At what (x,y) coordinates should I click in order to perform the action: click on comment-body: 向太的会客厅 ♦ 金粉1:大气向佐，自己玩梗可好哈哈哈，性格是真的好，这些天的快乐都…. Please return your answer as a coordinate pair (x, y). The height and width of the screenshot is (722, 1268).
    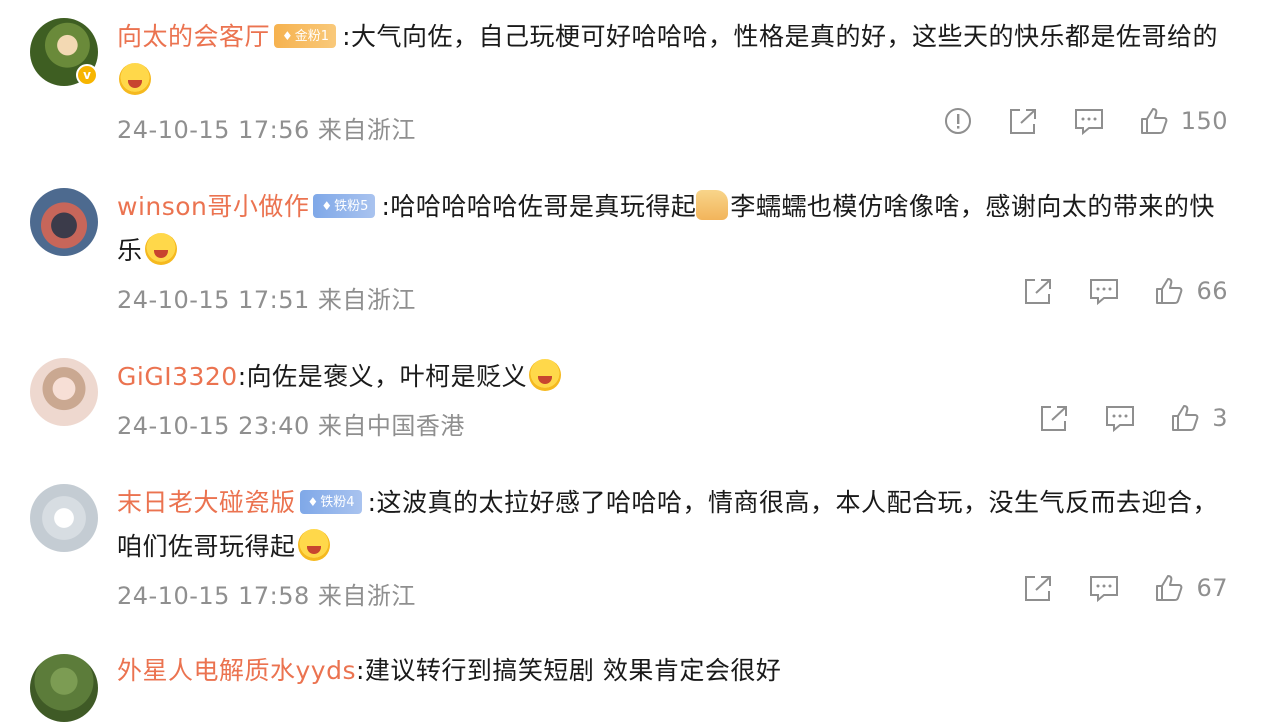
    Looking at the image, I should click on (672, 59).